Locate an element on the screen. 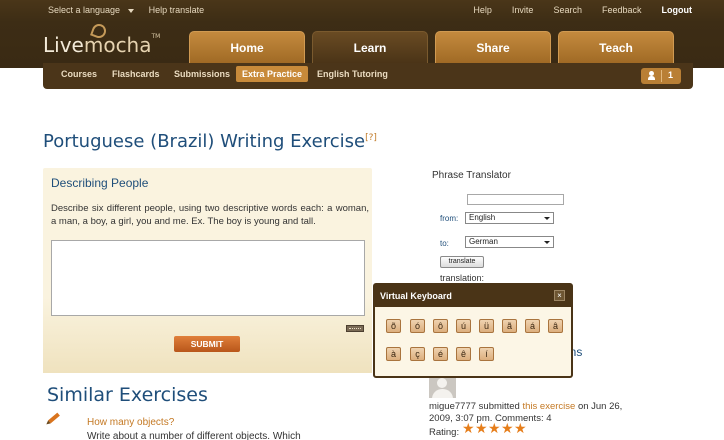 The image size is (724, 440). key-a-tilde: ã is located at coordinates (509, 326).